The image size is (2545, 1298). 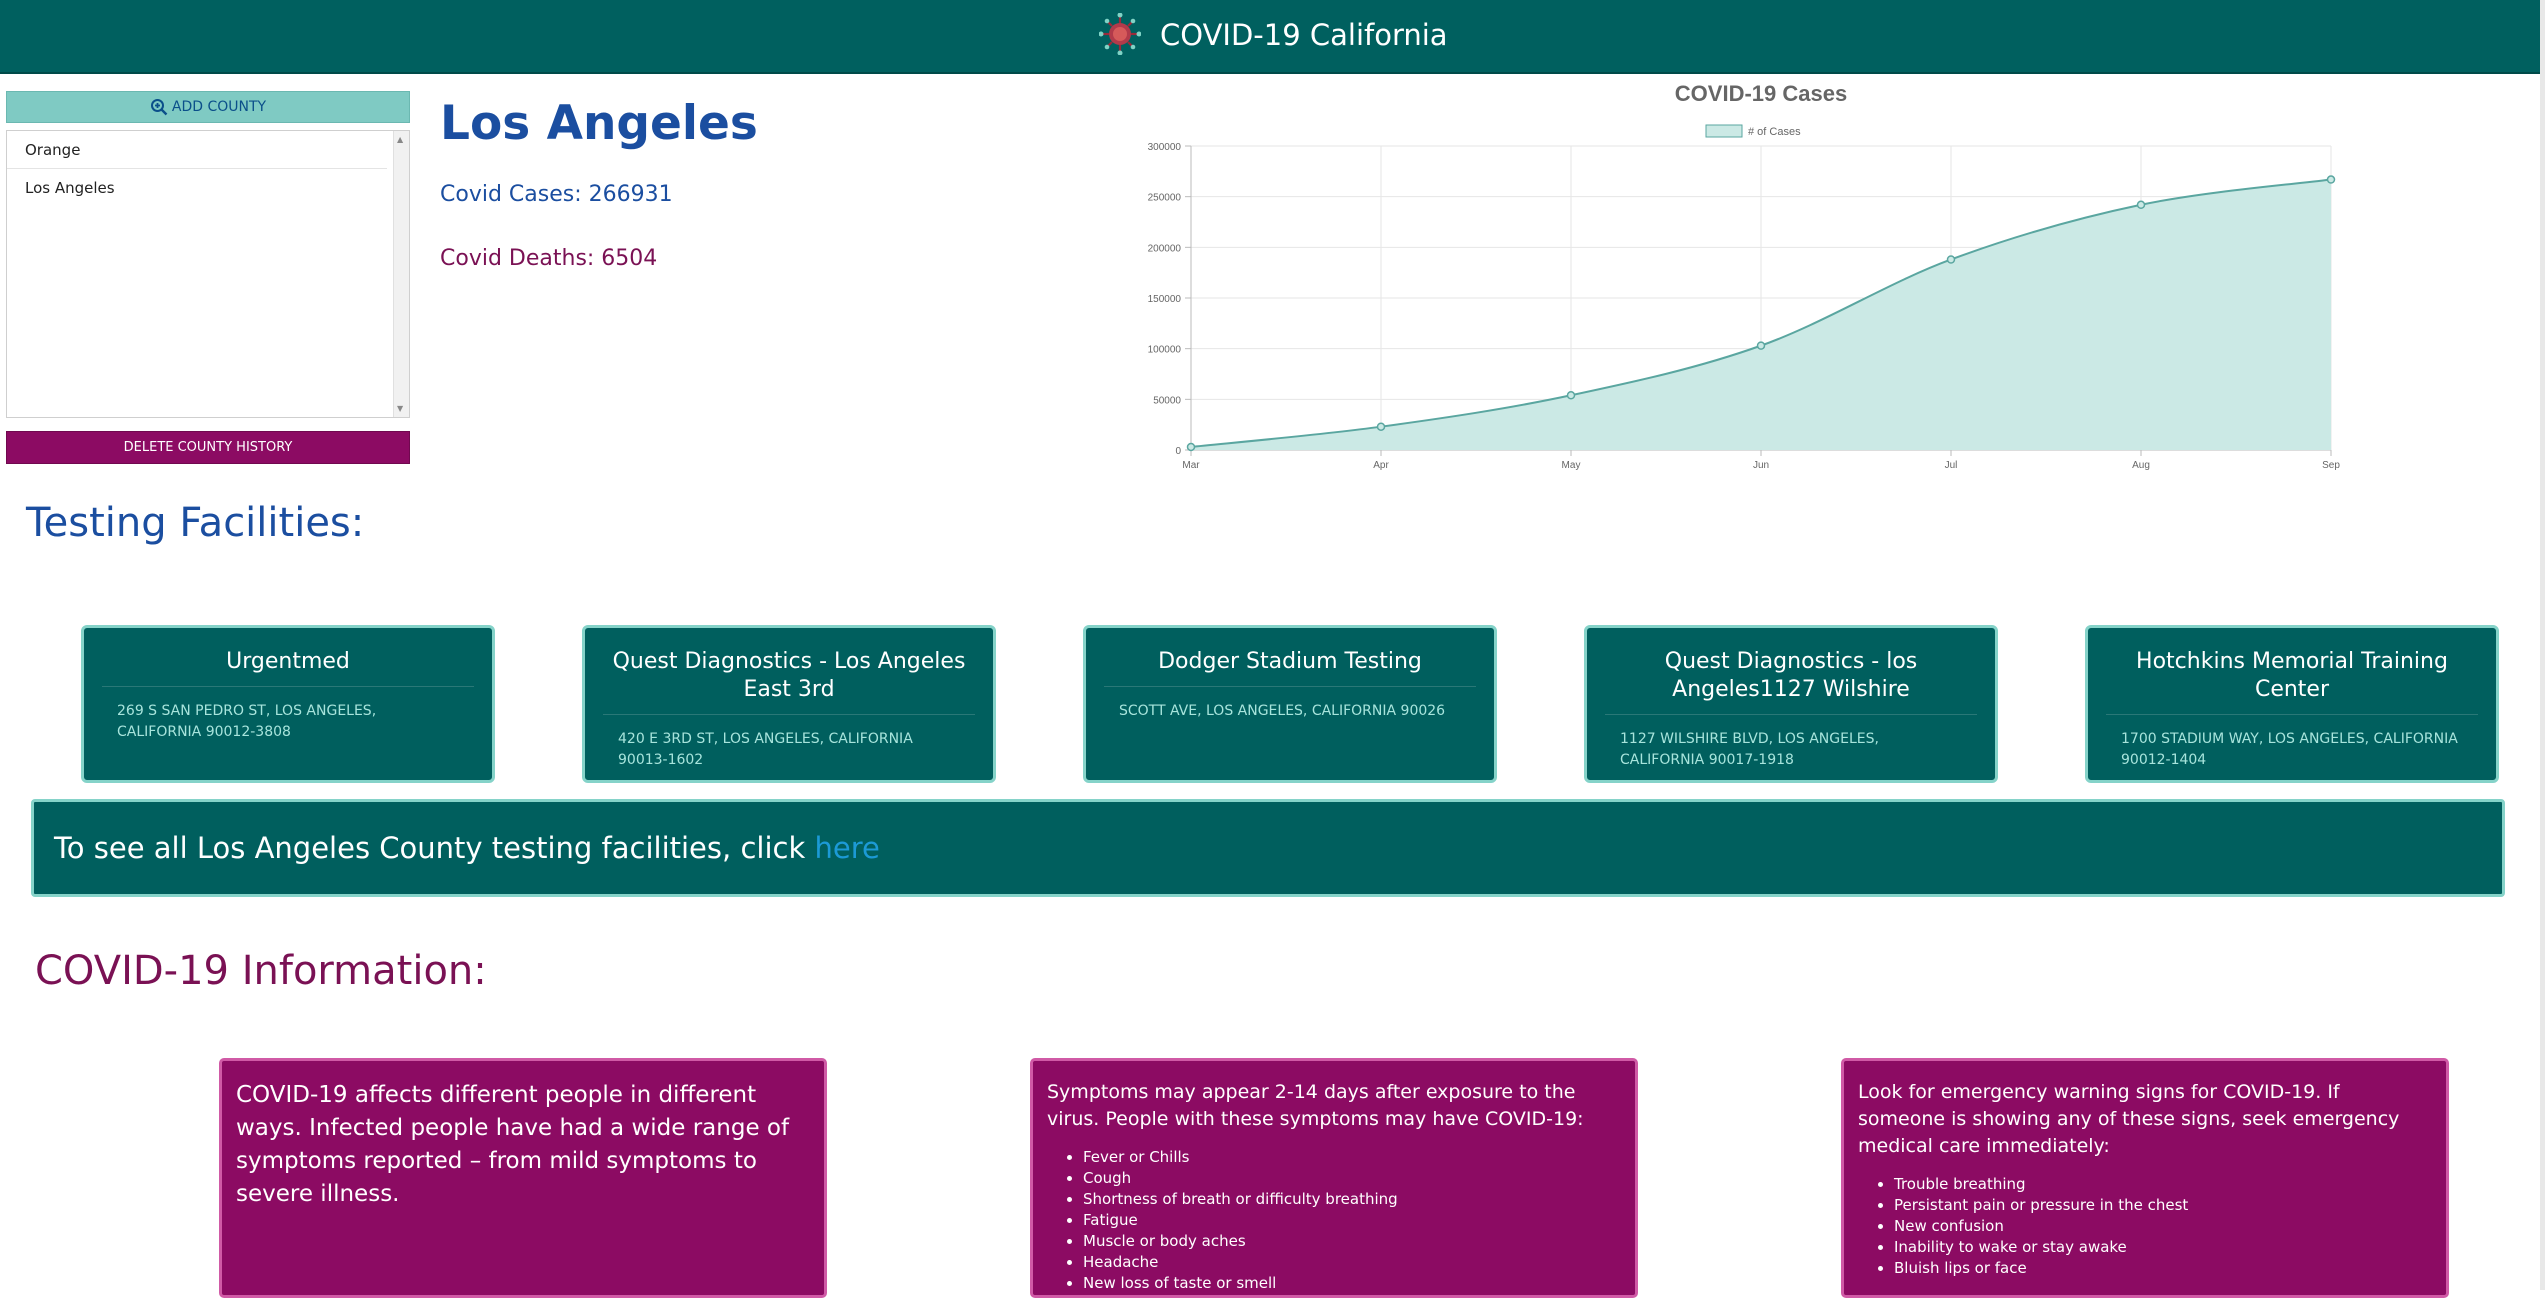 What do you see at coordinates (2292, 671) in the screenshot?
I see `facility-name: Hotchkins Memorial Training Center` at bounding box center [2292, 671].